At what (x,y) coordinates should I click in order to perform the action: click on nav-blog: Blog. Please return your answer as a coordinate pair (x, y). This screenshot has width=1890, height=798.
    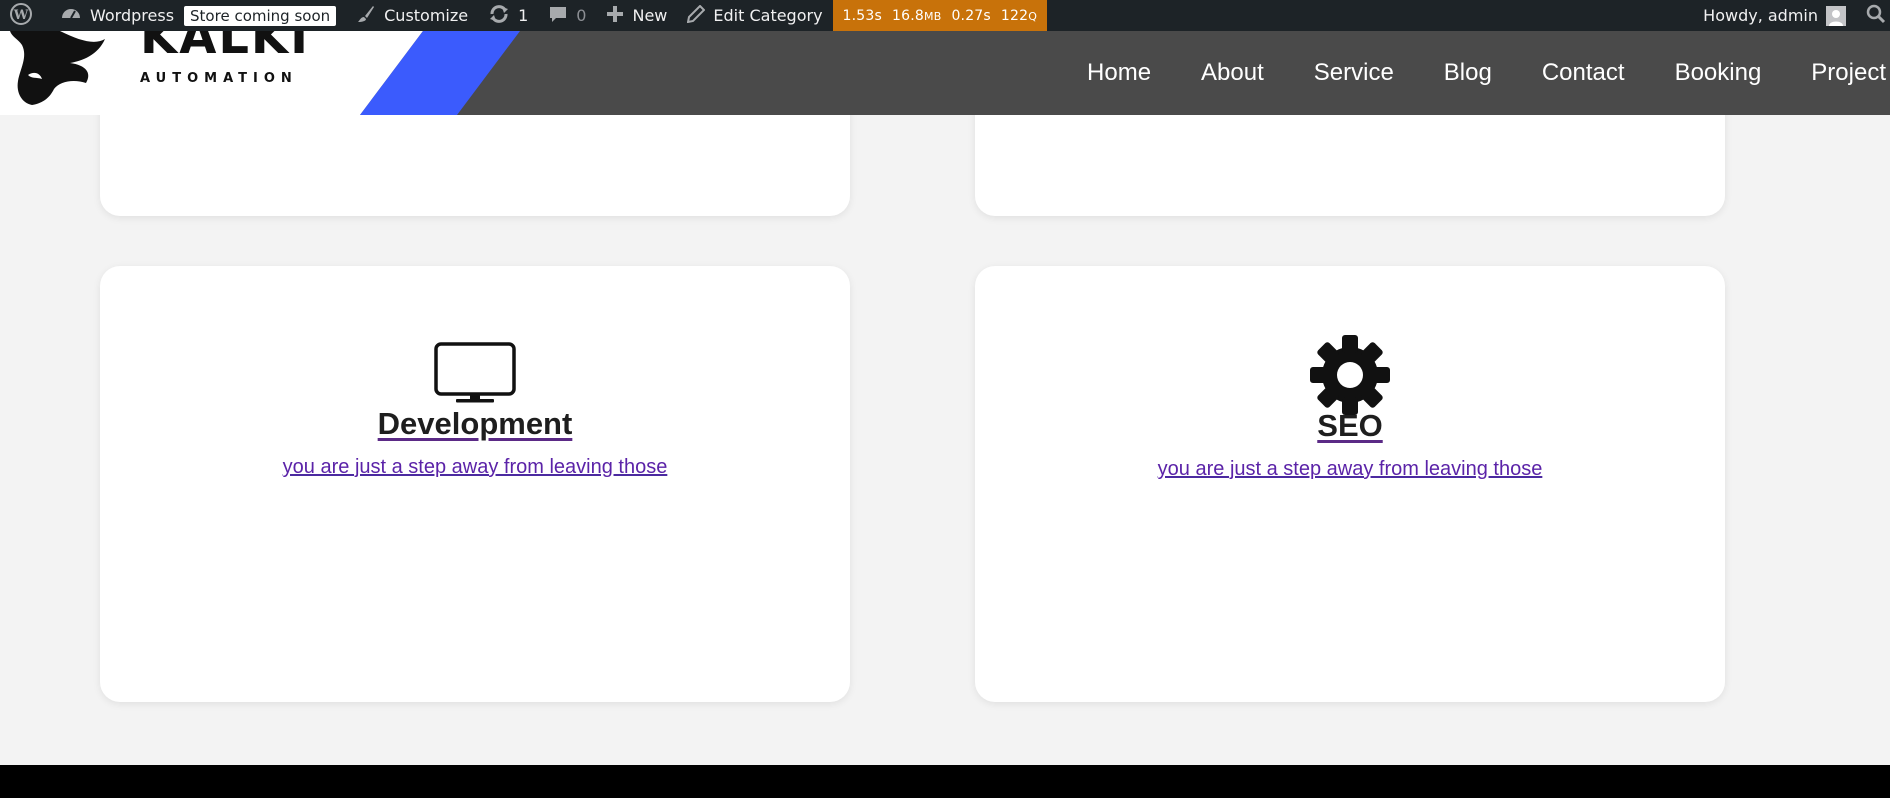
    Looking at the image, I should click on (1468, 73).